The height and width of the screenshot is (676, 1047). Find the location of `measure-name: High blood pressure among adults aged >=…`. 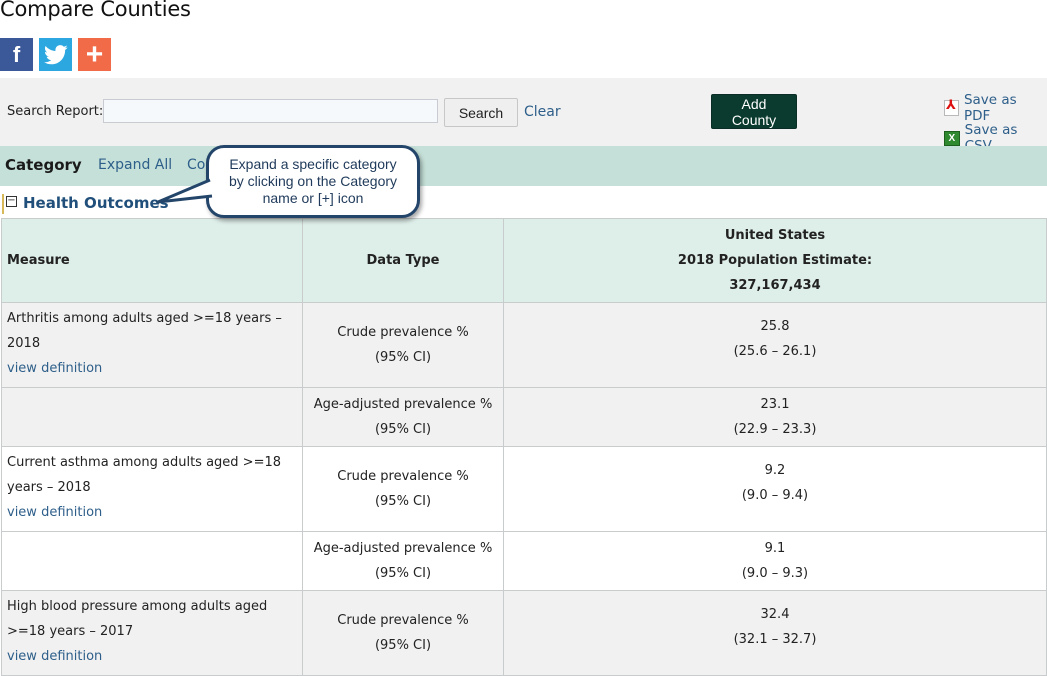

measure-name: High blood pressure among adults aged >=… is located at coordinates (137, 619).